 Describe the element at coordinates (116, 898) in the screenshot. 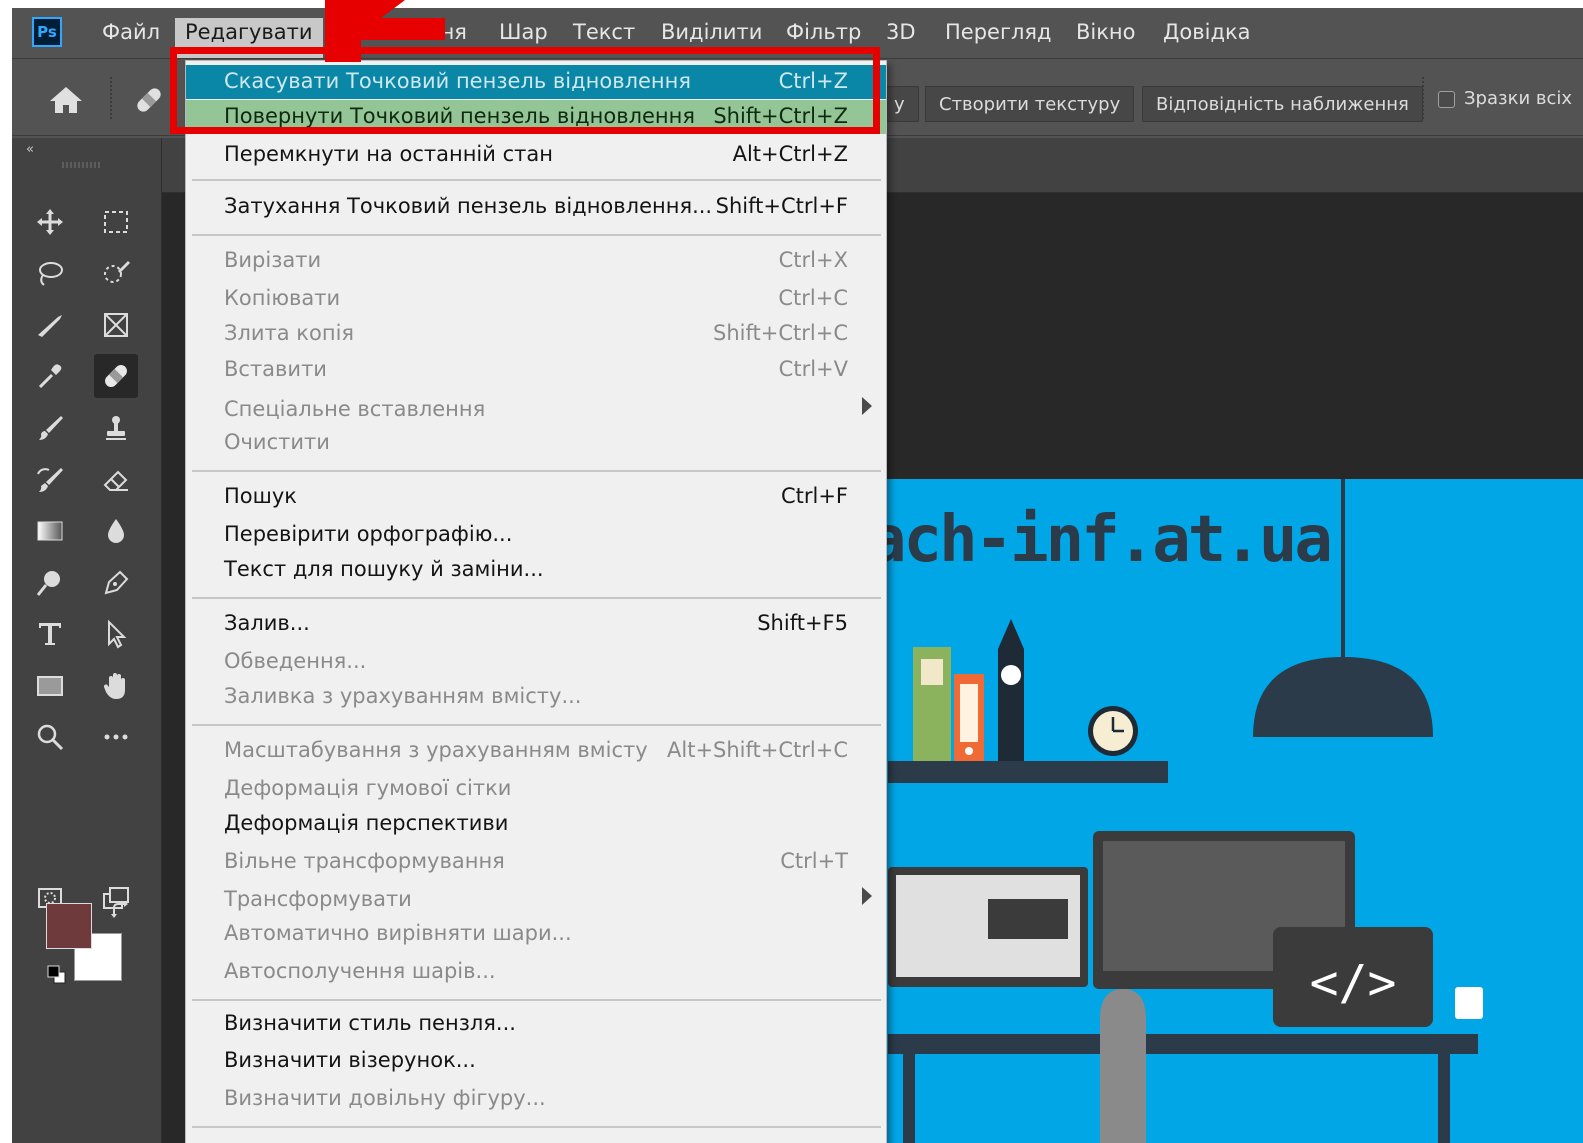

I see `screen-mode-icon` at that location.